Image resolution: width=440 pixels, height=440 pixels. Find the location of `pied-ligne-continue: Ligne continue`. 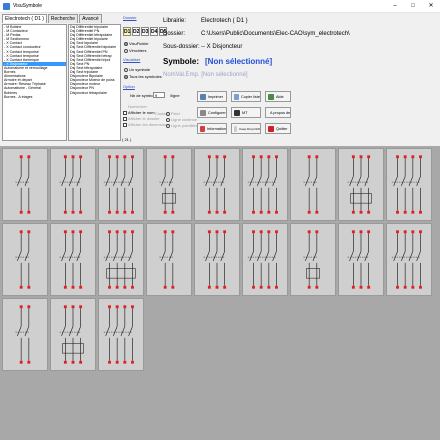

pied-ligne-continue: Ligne continue is located at coordinates (181, 119).